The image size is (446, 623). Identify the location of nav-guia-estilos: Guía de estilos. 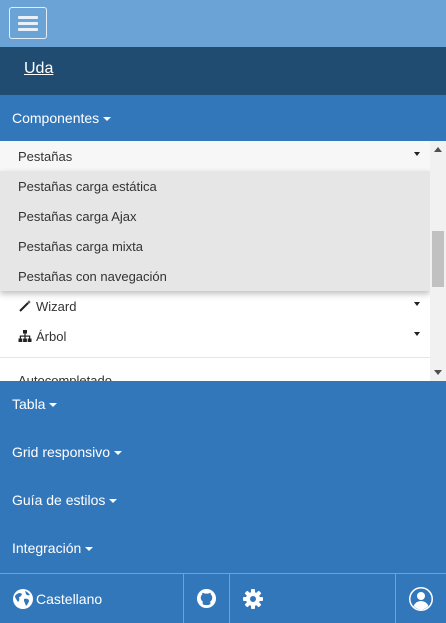
(223, 501).